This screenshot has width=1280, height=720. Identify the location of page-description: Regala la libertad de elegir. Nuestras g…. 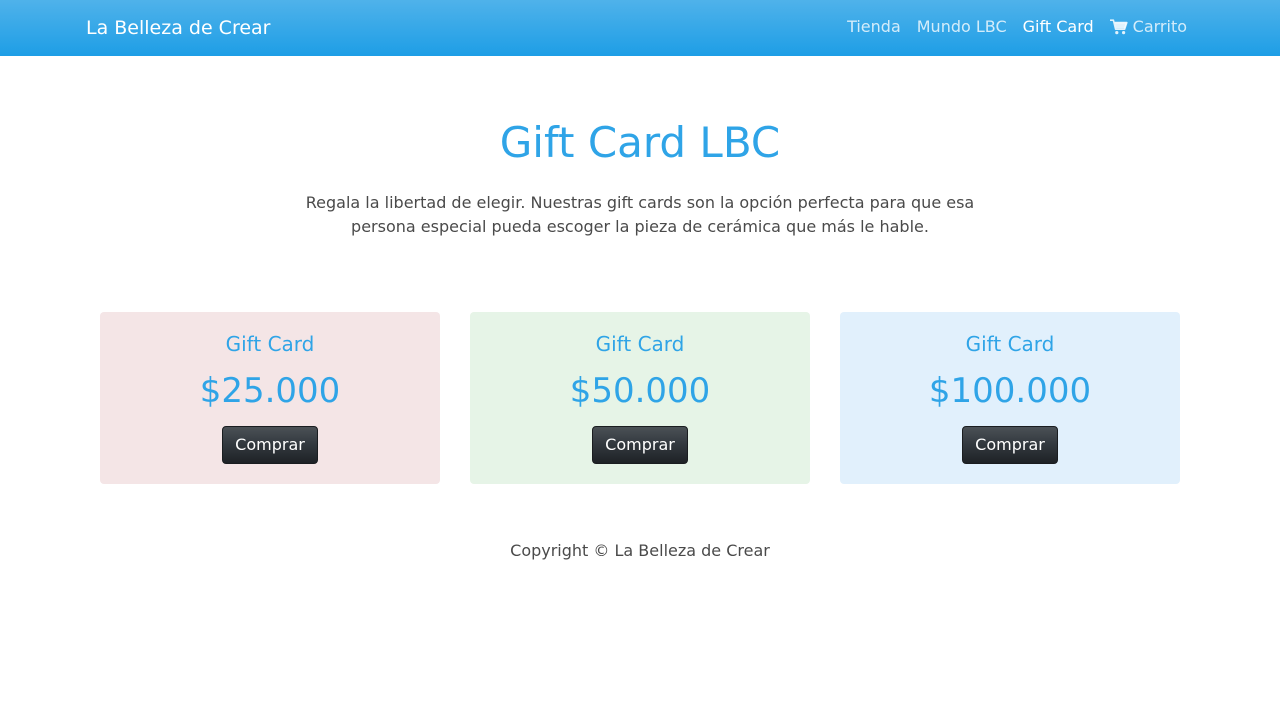
(640, 214).